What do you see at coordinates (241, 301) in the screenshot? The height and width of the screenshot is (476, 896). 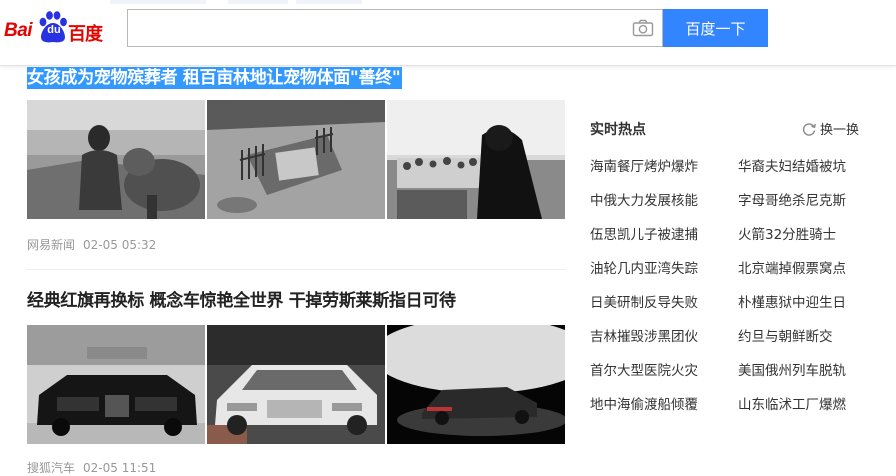 I see `article-title: 经典红旗再换标 概念车惊艳全世界 干掉劳斯莱斯指日可待` at bounding box center [241, 301].